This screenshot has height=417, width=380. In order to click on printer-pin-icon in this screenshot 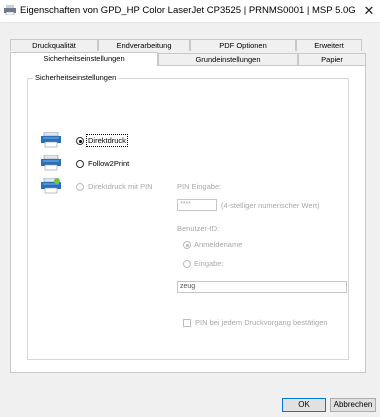, I will do `click(51, 186)`.